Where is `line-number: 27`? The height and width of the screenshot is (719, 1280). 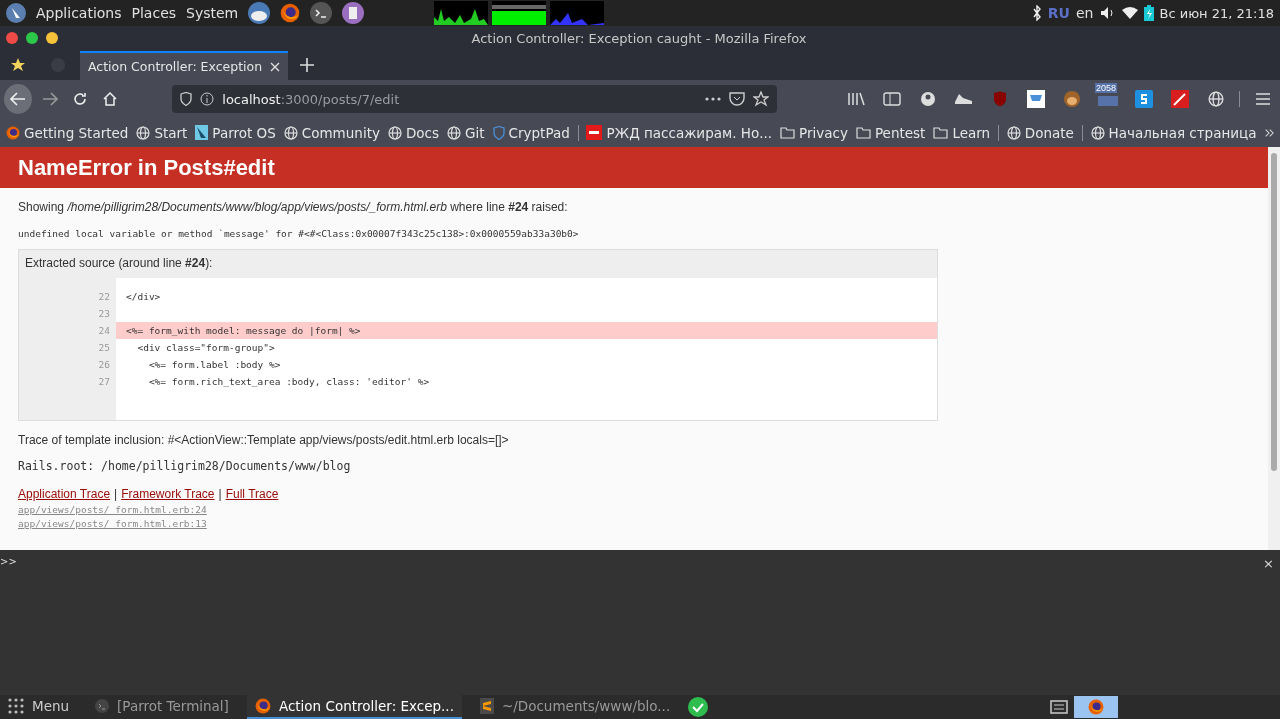 line-number: 27 is located at coordinates (104, 382).